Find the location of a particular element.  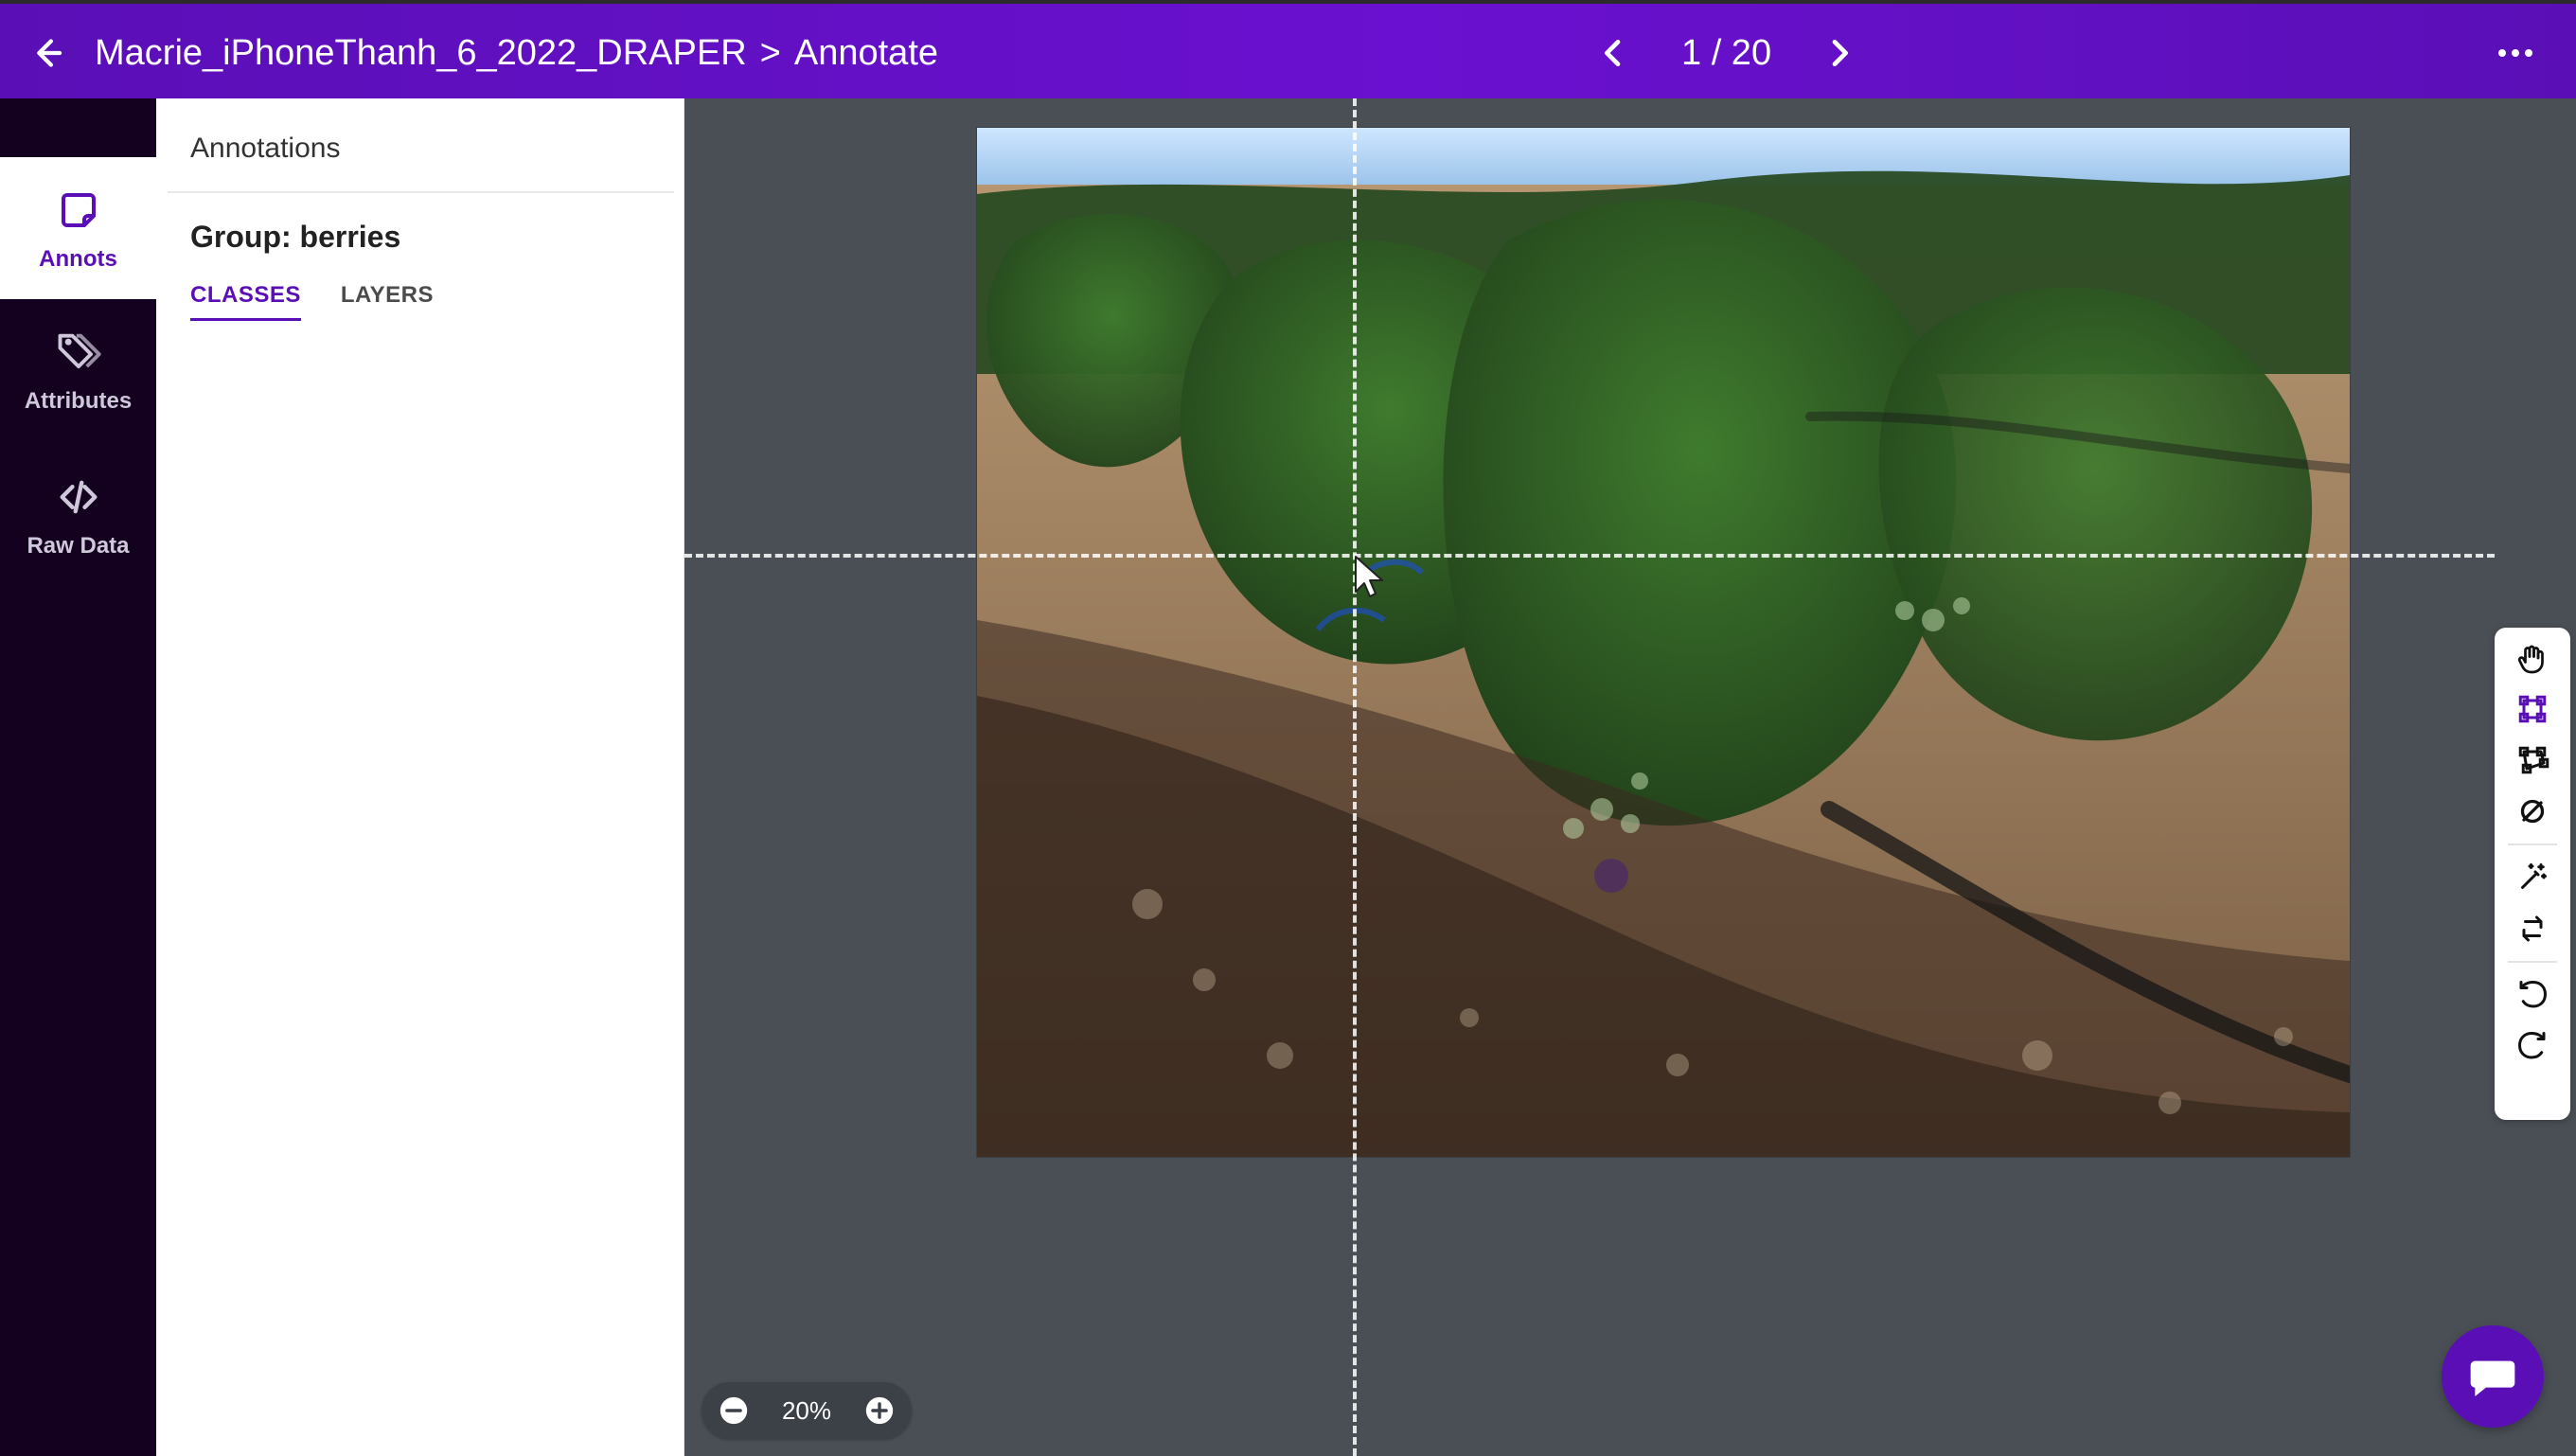

zoom-out-button is located at coordinates (734, 1410).